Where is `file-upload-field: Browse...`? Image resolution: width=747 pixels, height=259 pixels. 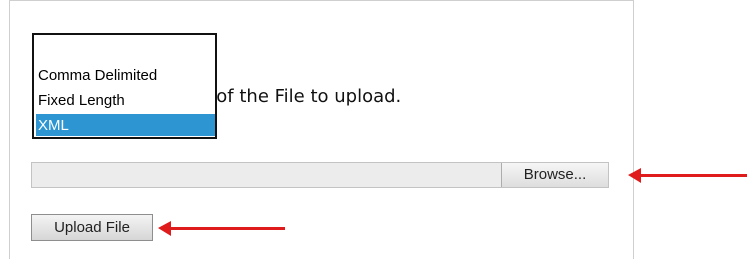 file-upload-field: Browse... is located at coordinates (320, 175).